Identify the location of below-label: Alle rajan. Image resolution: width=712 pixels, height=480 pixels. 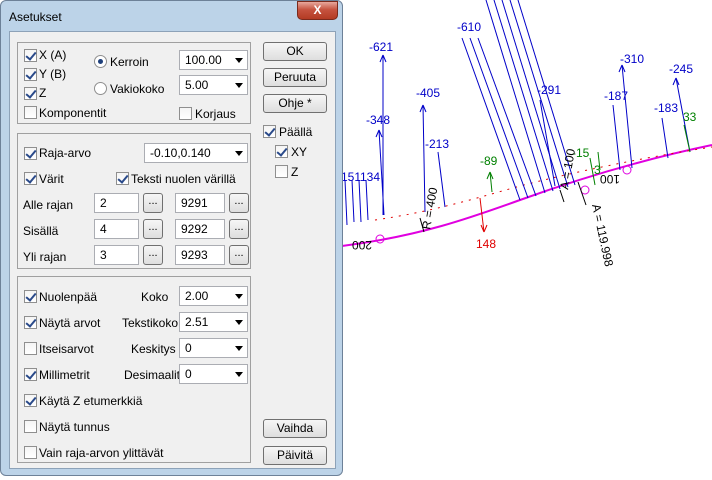
(48, 205).